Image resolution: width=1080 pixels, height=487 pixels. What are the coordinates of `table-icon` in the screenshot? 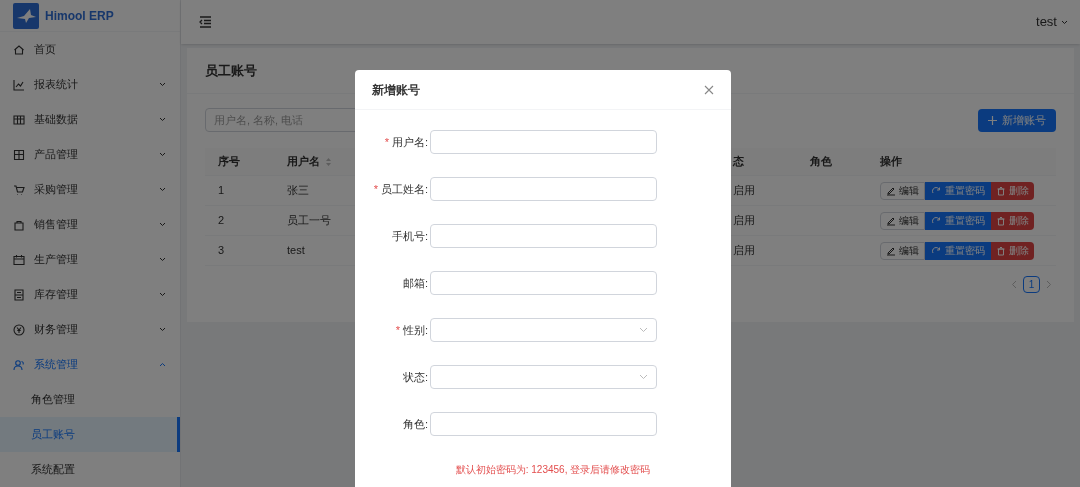 It's located at (19, 119).